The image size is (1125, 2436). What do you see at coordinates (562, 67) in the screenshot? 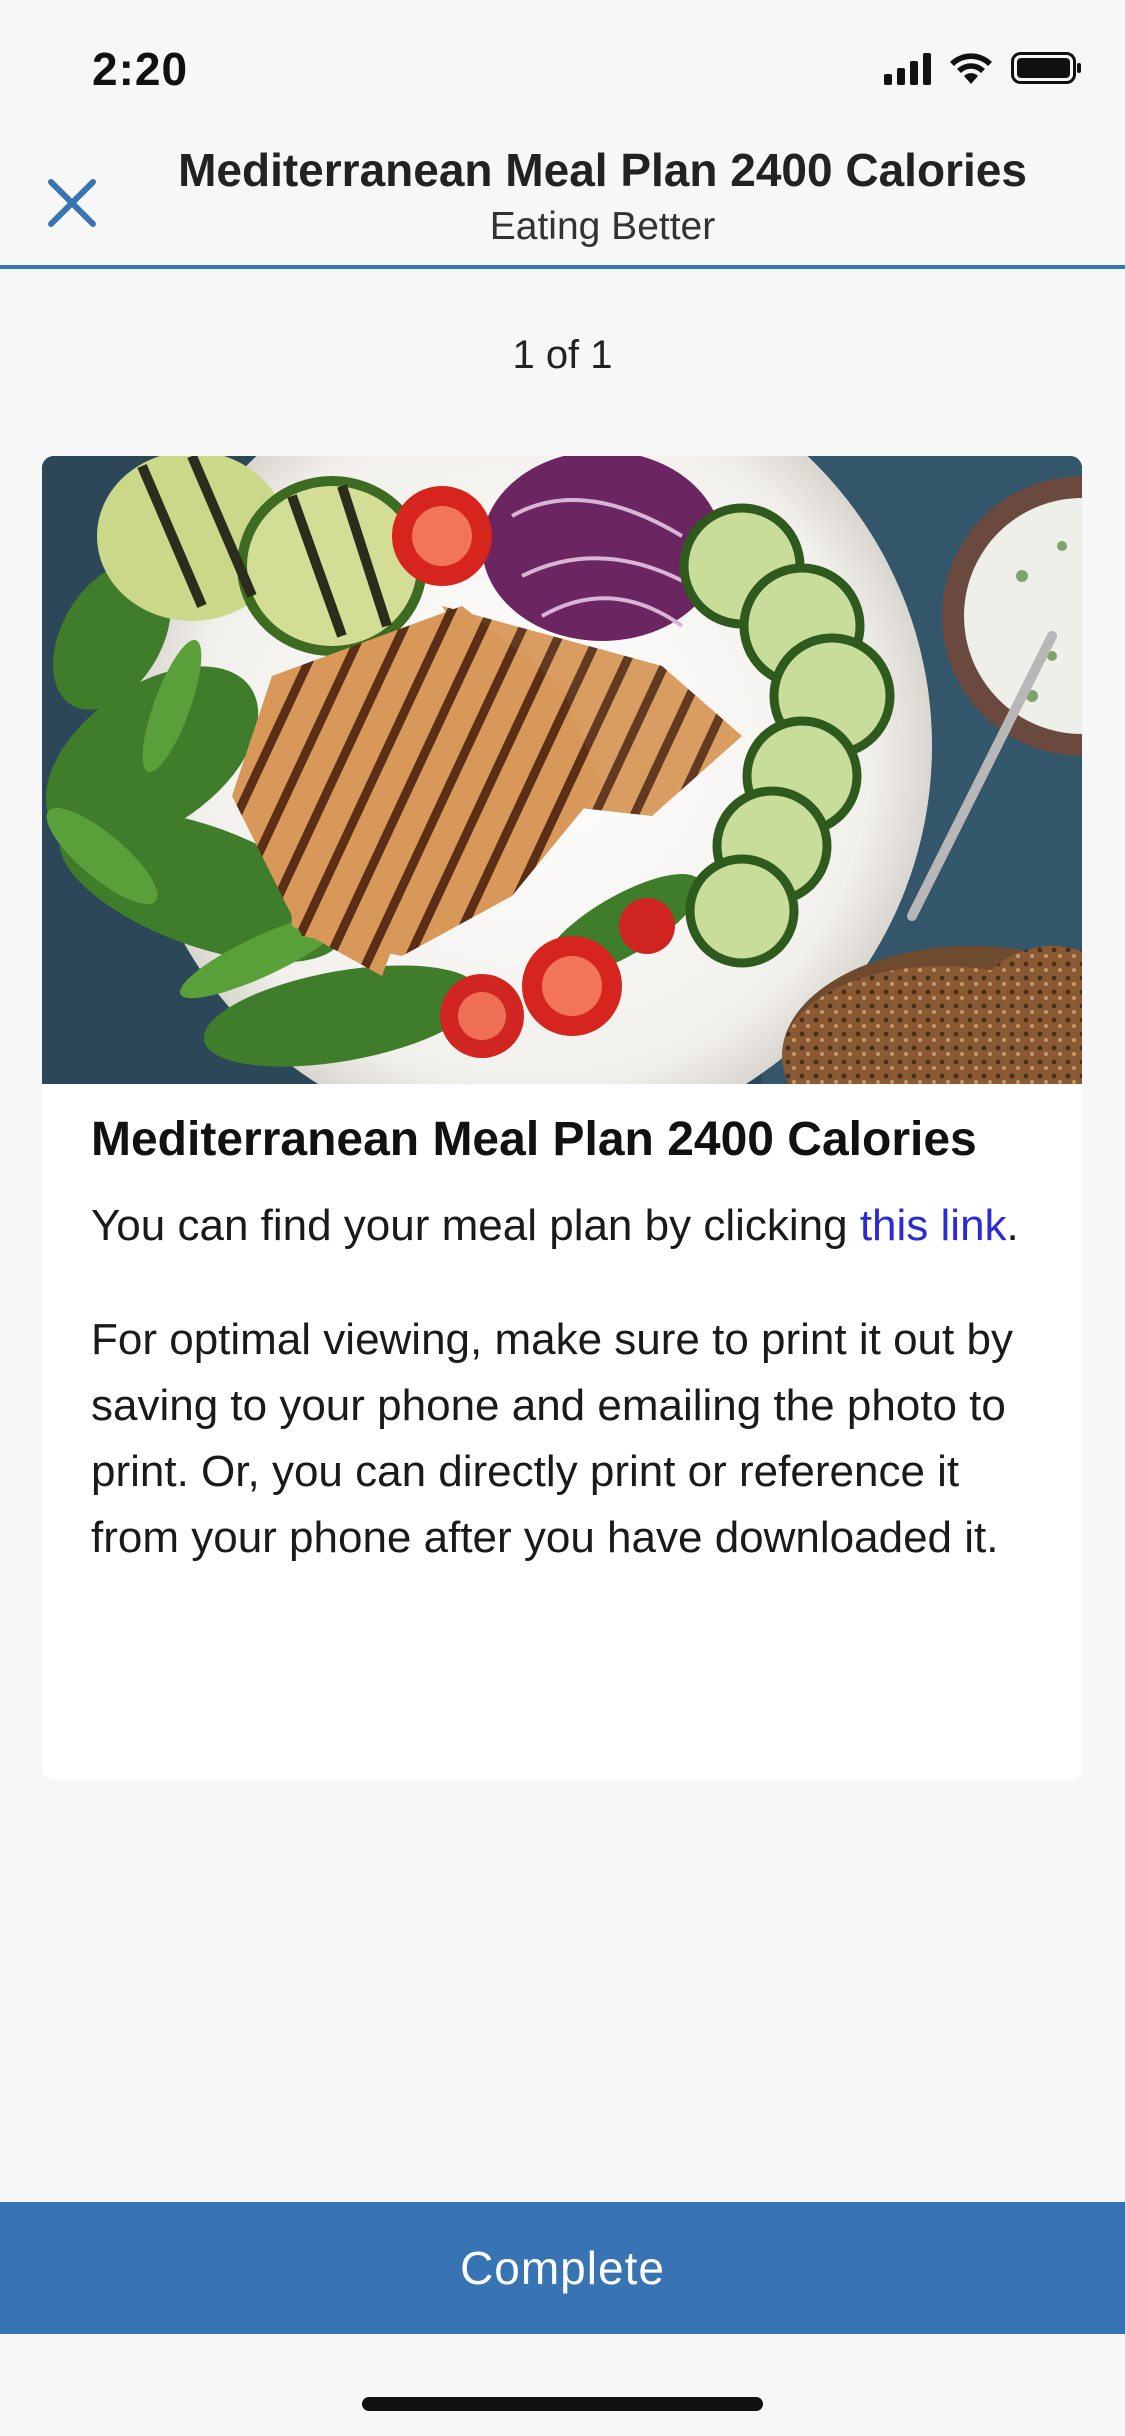
I see `status-bar: 2:20` at bounding box center [562, 67].